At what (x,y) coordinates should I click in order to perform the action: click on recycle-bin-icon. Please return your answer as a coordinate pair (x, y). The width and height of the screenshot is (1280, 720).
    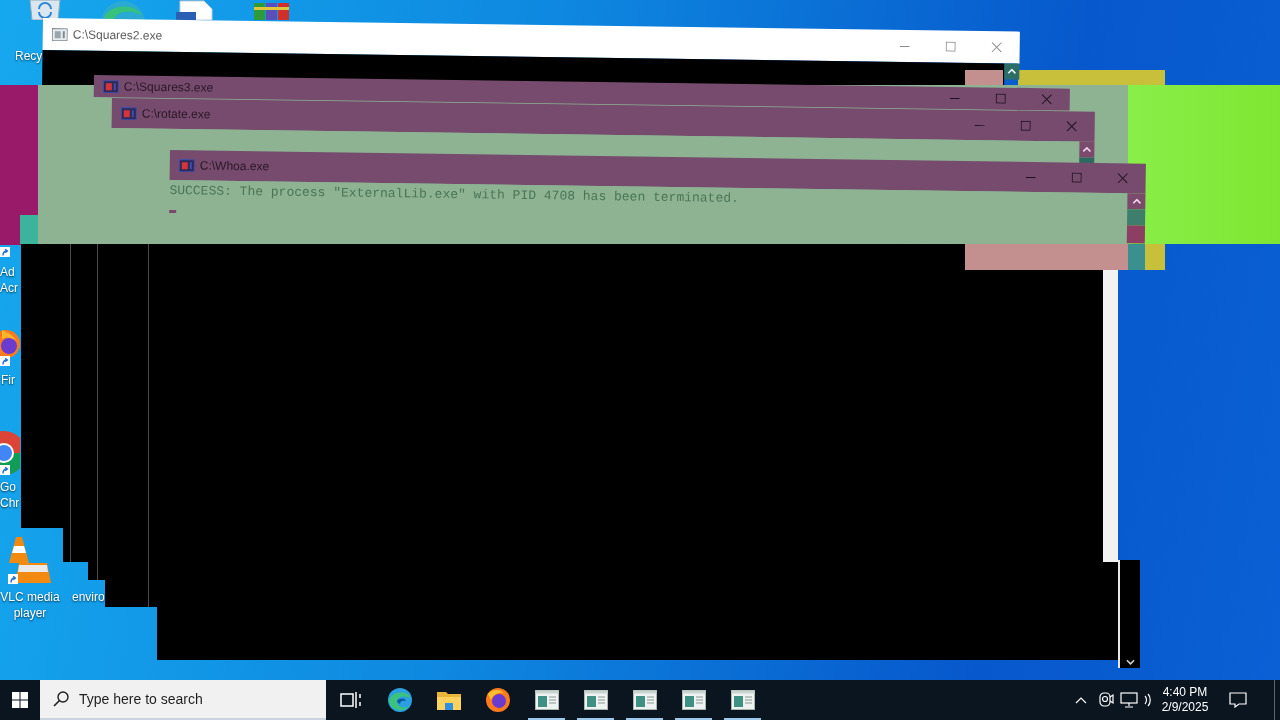
    Looking at the image, I should click on (45, 10).